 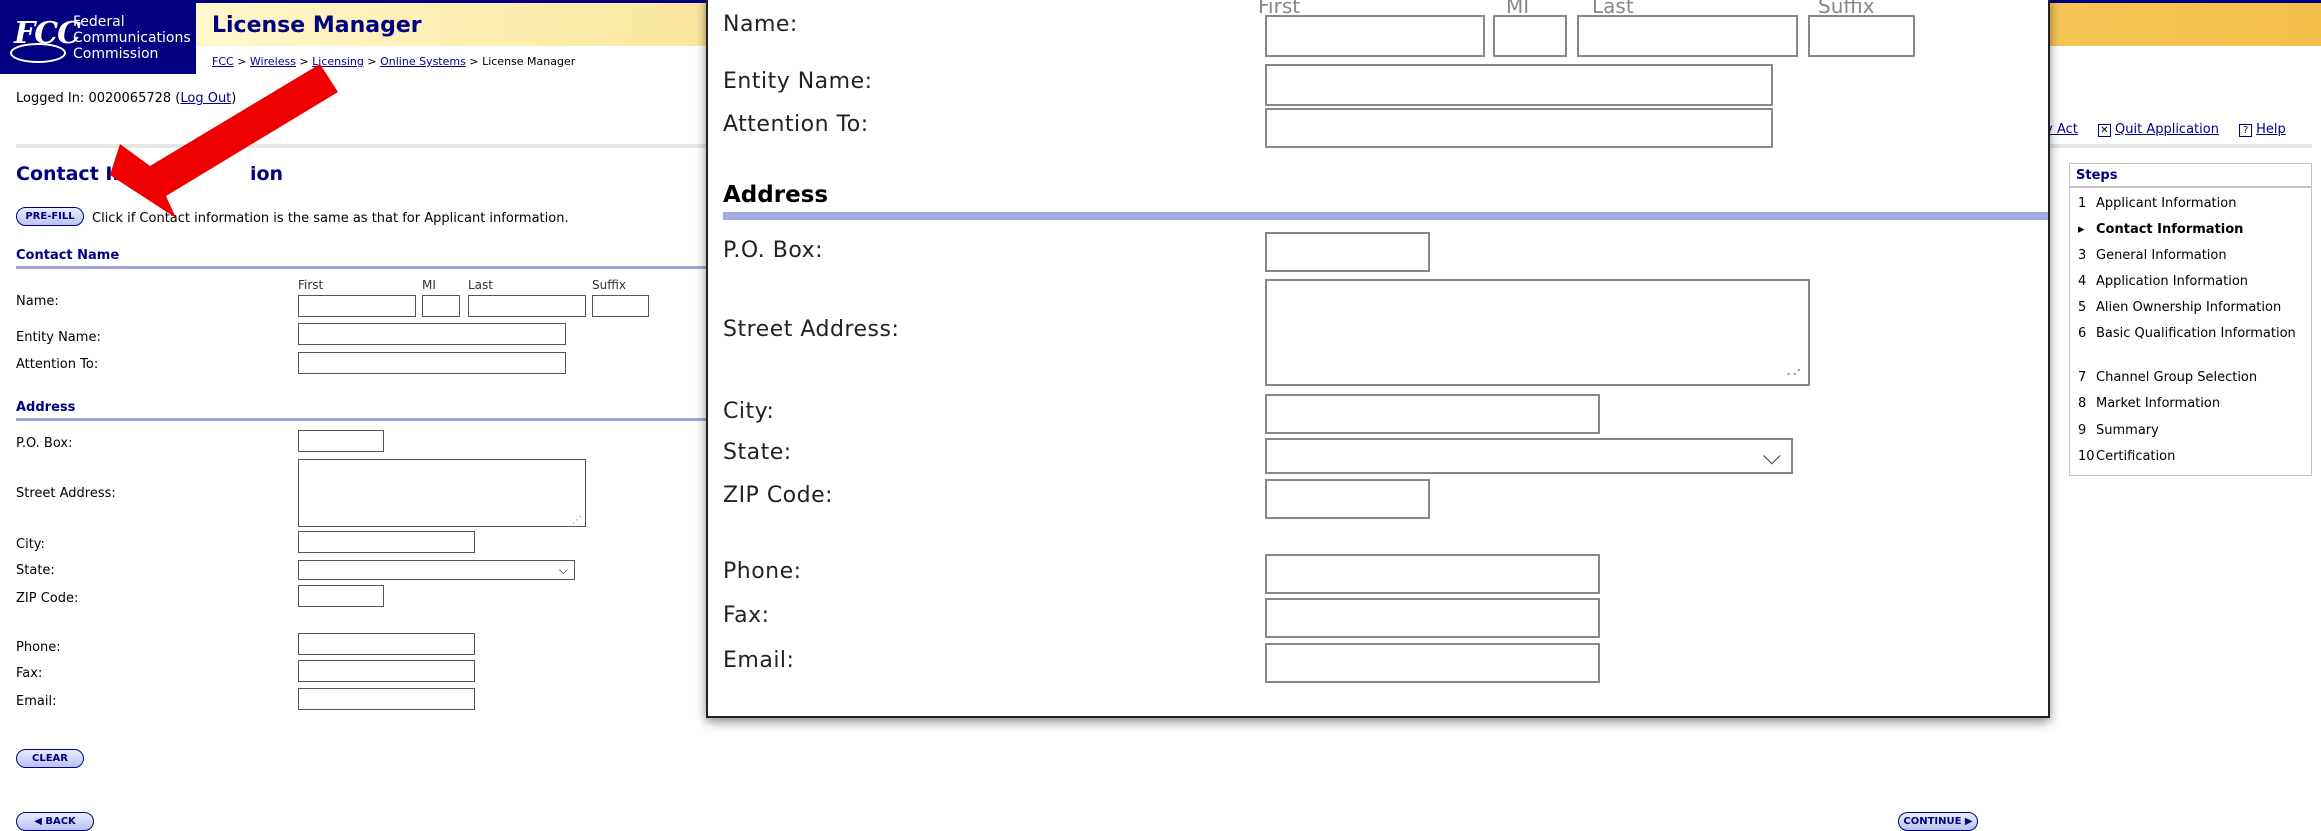 I want to click on zoom-entity-name-field, so click(x=1519, y=85).